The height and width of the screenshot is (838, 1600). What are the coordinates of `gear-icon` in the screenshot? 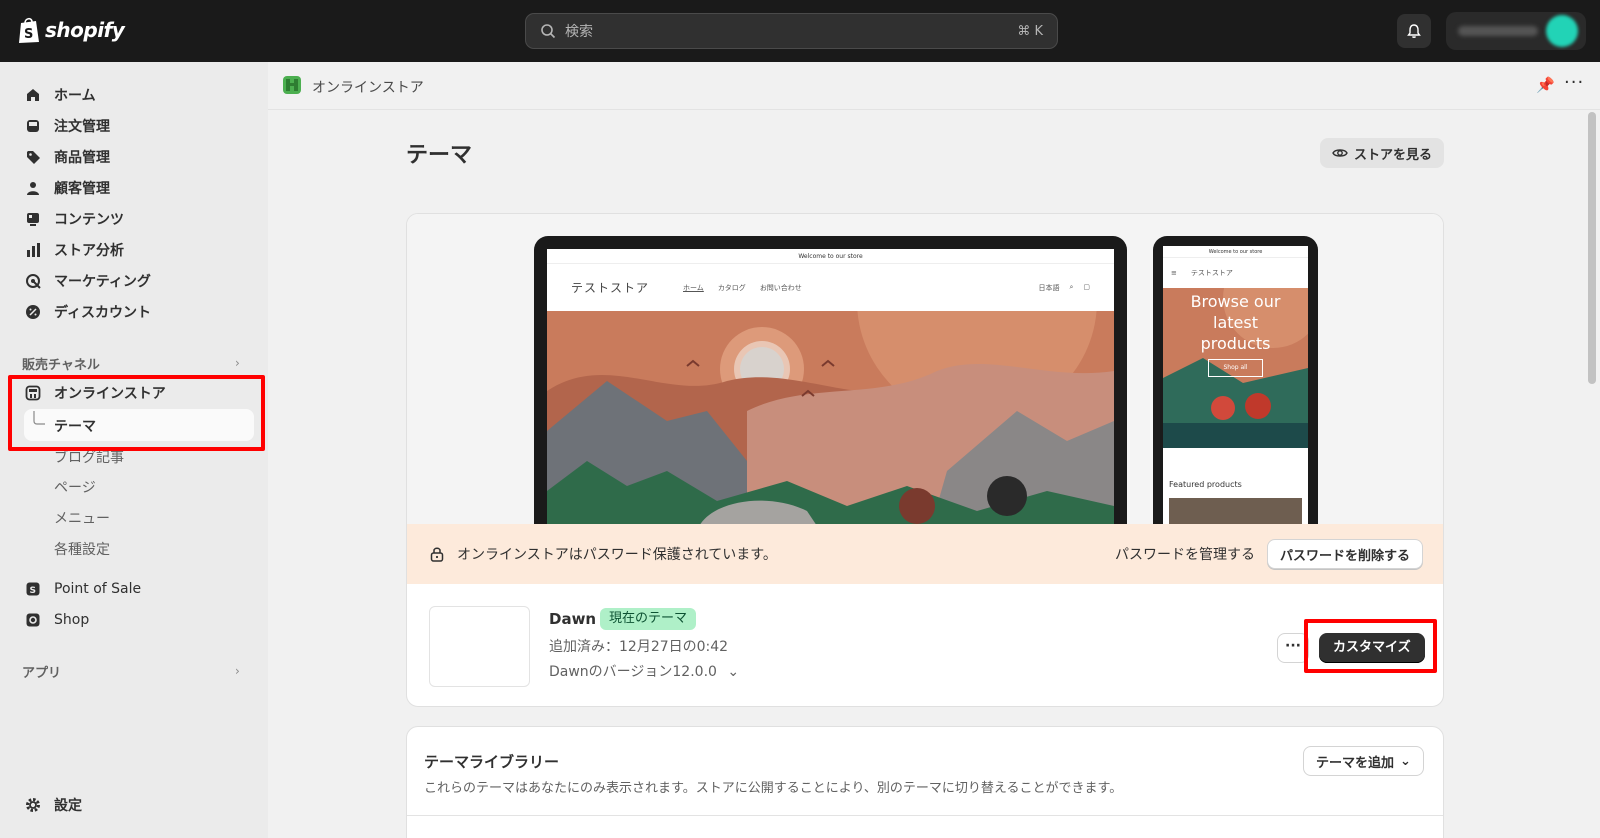 It's located at (33, 805).